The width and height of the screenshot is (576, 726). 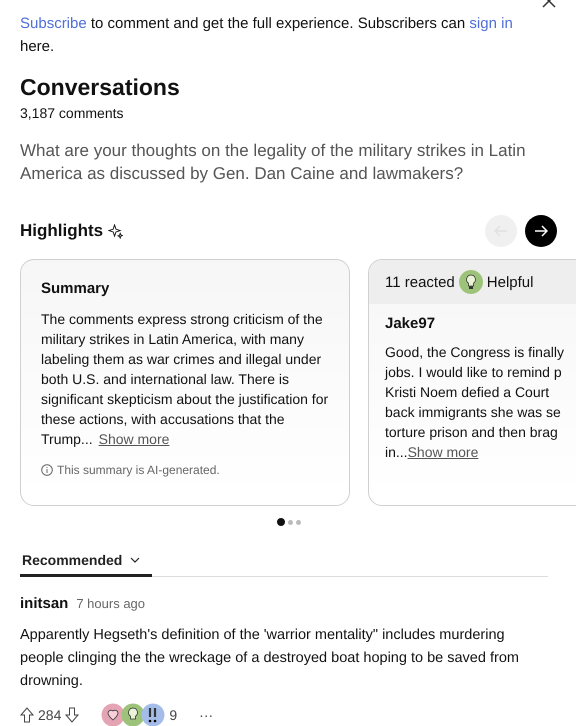 I want to click on summary-text: The comments express strong criticism of the military strikes in Latin America, with many labeling them as war crimes and illegal under both U.S. and international law. There is significant skepticism about the justification for these actions, with accusations that the Trump... Show more, so click(x=185, y=379).